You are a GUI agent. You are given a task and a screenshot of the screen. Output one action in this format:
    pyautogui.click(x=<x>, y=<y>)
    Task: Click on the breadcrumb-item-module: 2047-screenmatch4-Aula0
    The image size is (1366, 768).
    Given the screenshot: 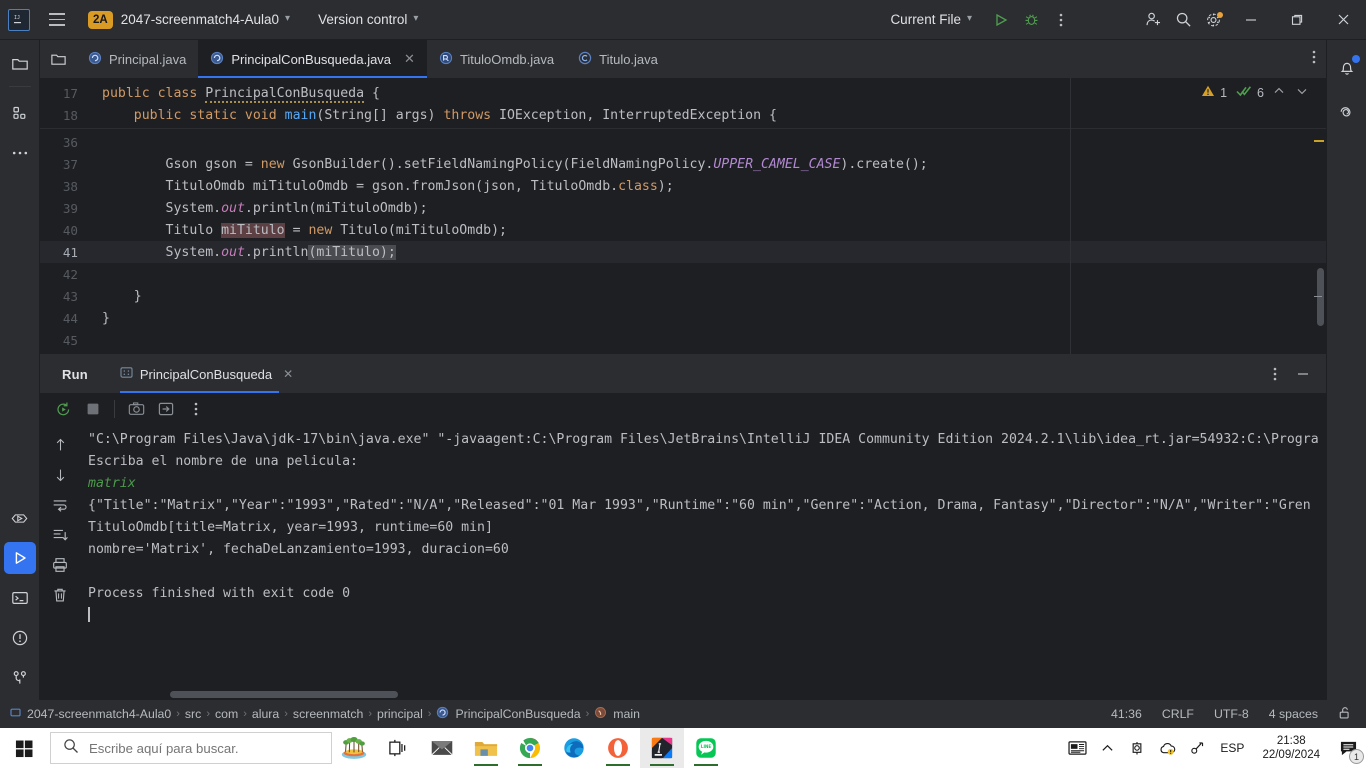 What is the action you would take?
    pyautogui.click(x=90, y=714)
    